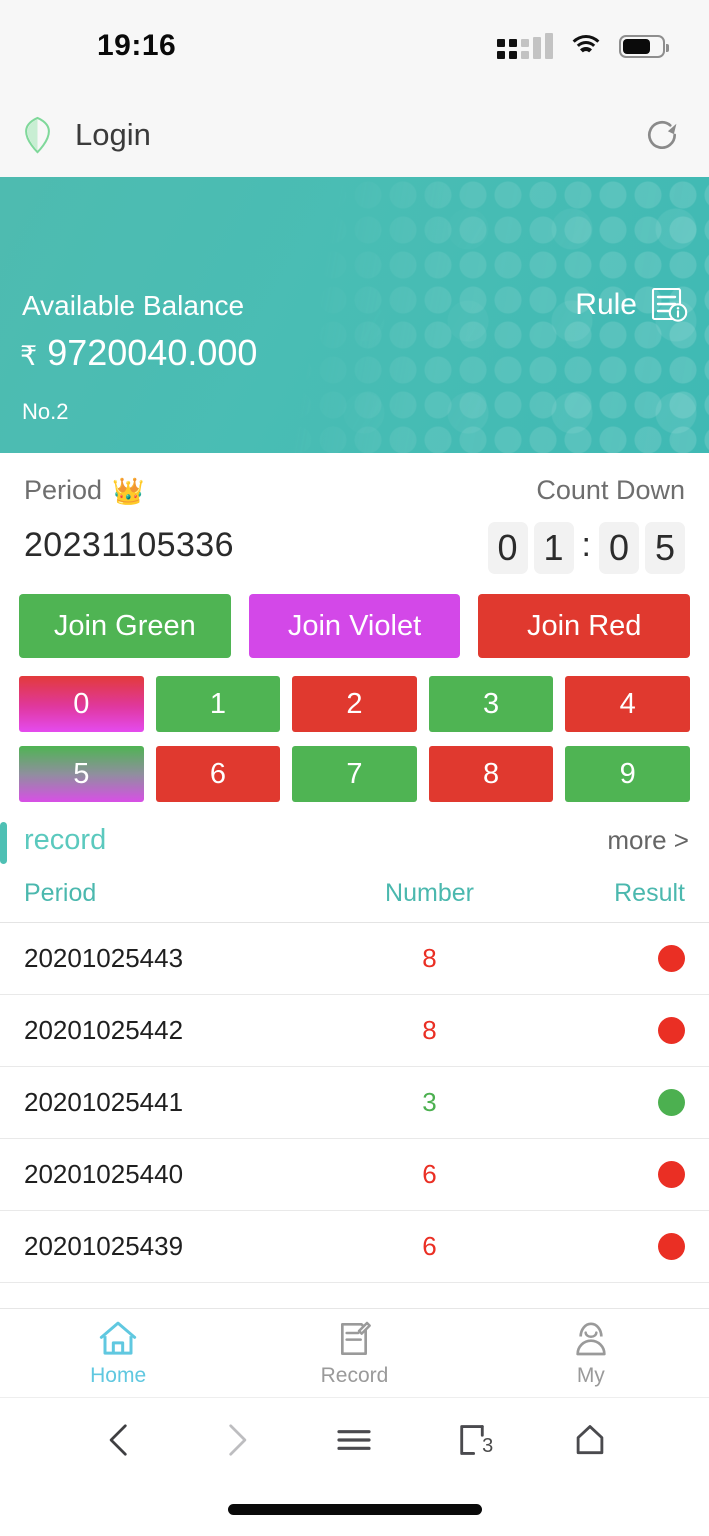 This screenshot has height=1536, width=709. I want to click on tab-home: Home, so click(118, 1353).